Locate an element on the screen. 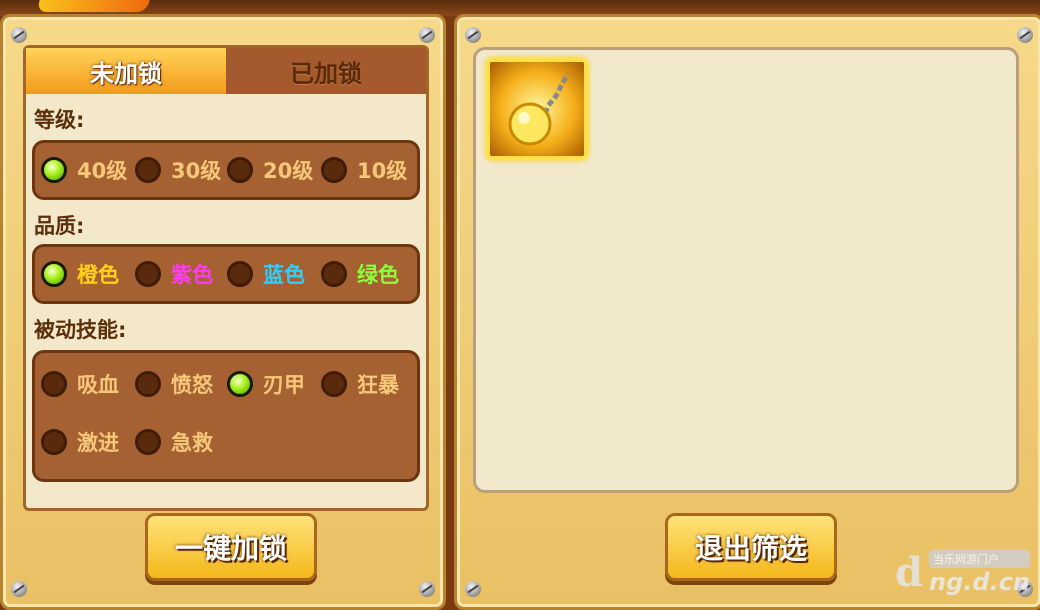 The height and width of the screenshot is (610, 1040). option-label: 紫色 is located at coordinates (192, 275).